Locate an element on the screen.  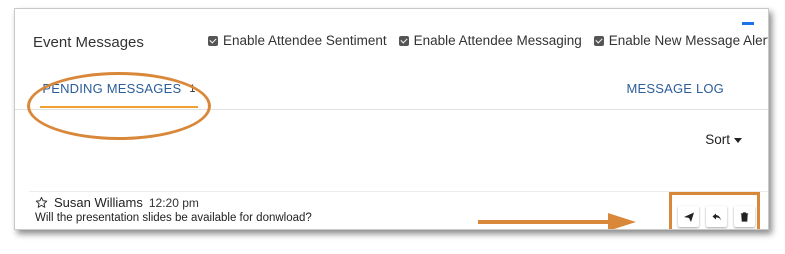
reply-icon is located at coordinates (716, 216).